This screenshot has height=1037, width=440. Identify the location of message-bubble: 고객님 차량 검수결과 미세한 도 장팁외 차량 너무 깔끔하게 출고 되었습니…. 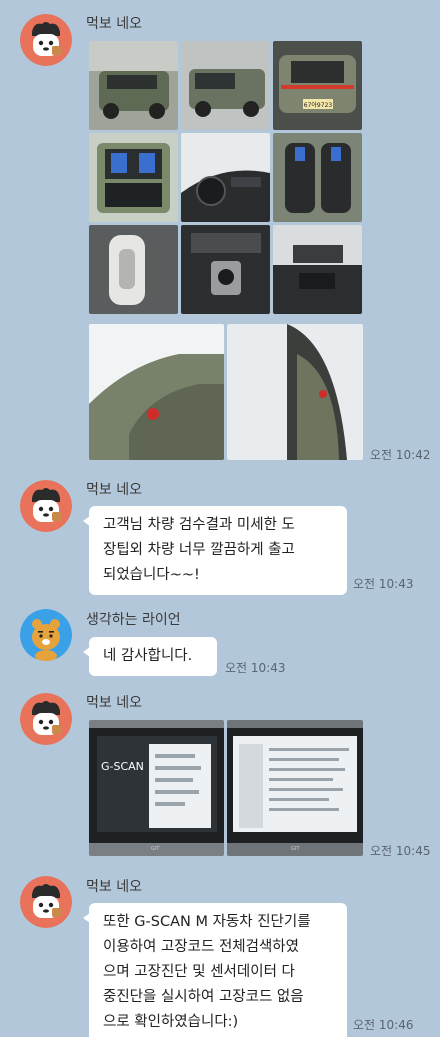
(215, 550).